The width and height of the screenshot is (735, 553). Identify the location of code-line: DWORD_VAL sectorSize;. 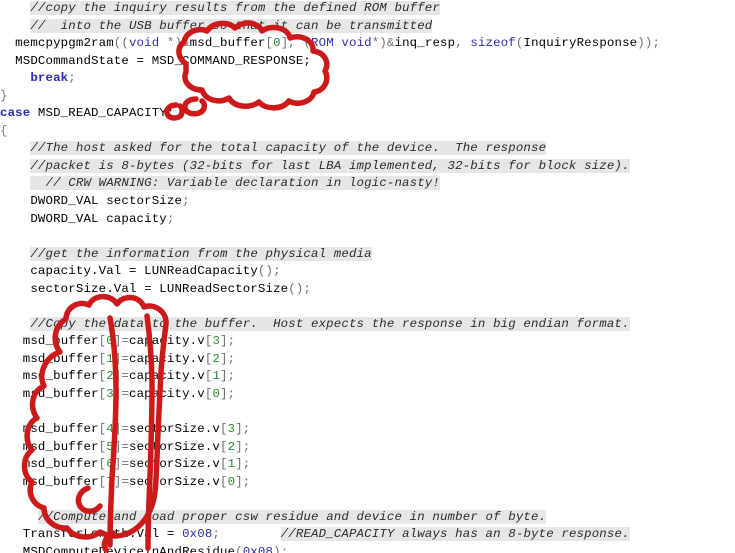
(367, 202).